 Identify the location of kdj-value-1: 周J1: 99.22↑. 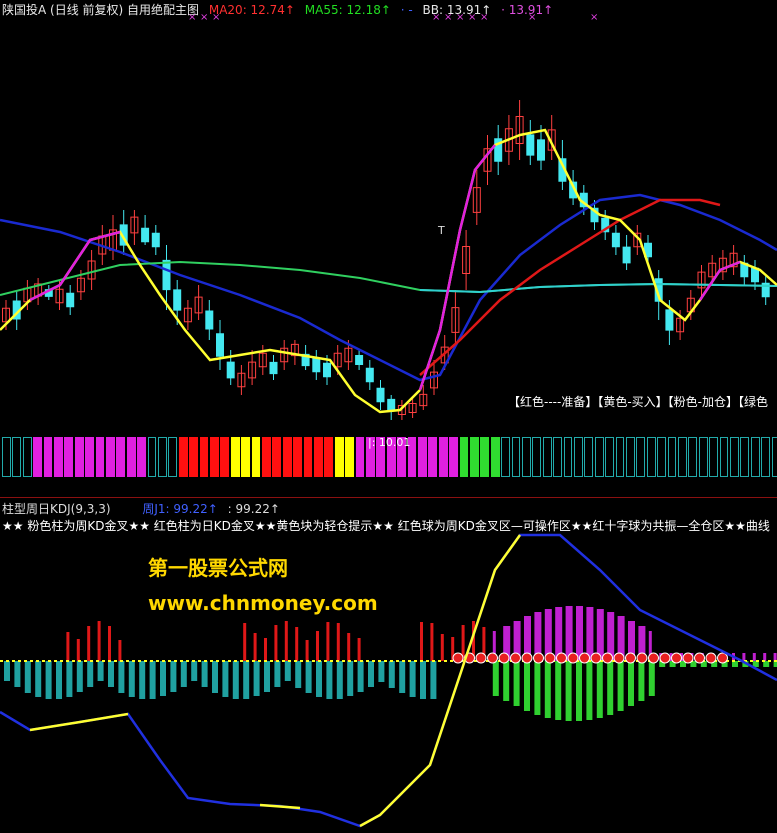
(180, 509).